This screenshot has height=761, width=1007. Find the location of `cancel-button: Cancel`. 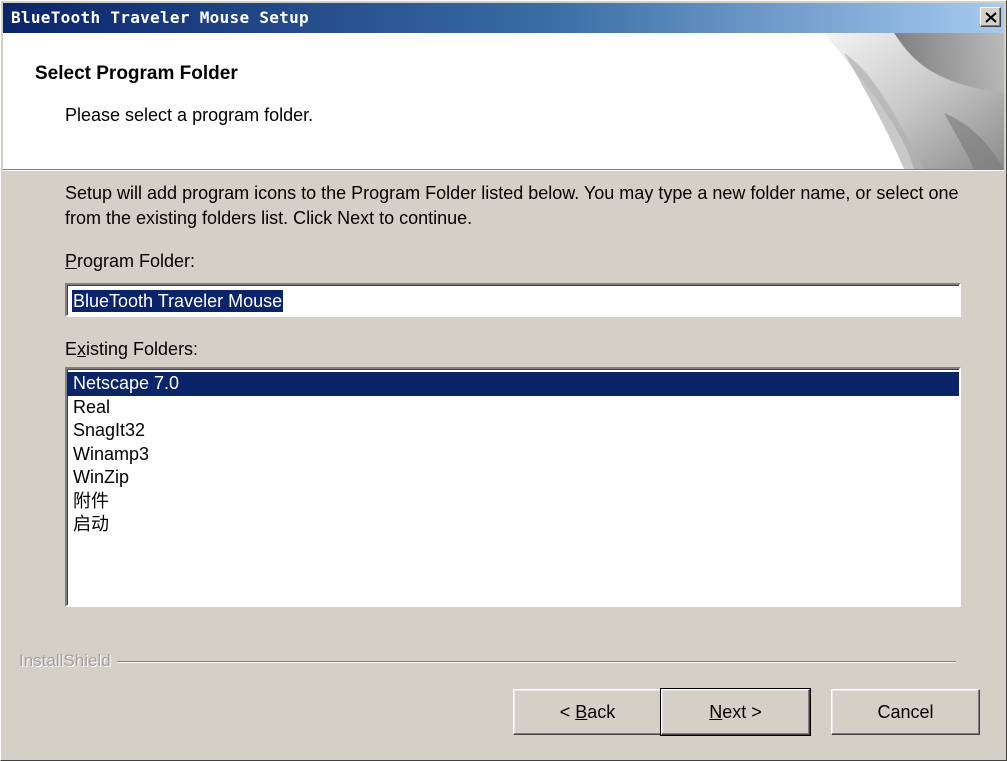

cancel-button: Cancel is located at coordinates (905, 712).